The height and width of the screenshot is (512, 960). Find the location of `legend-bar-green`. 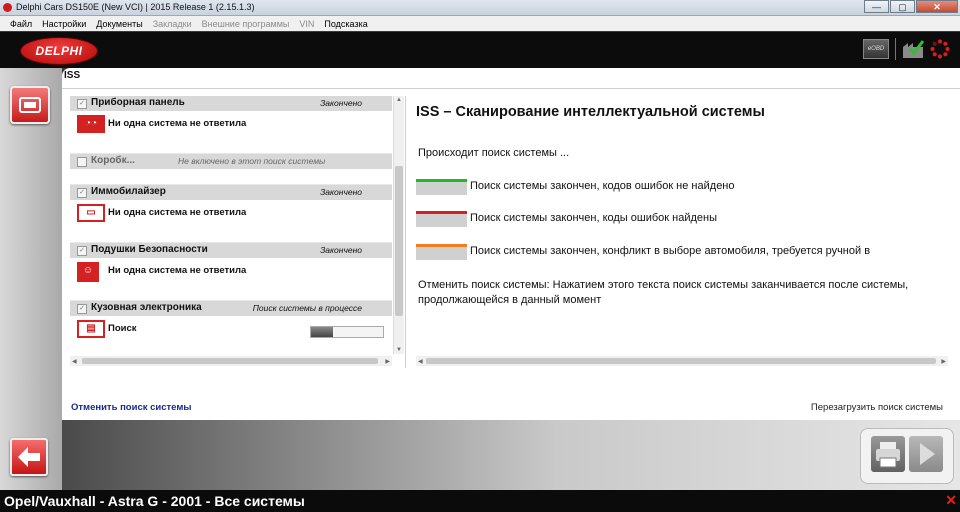

legend-bar-green is located at coordinates (441, 180).